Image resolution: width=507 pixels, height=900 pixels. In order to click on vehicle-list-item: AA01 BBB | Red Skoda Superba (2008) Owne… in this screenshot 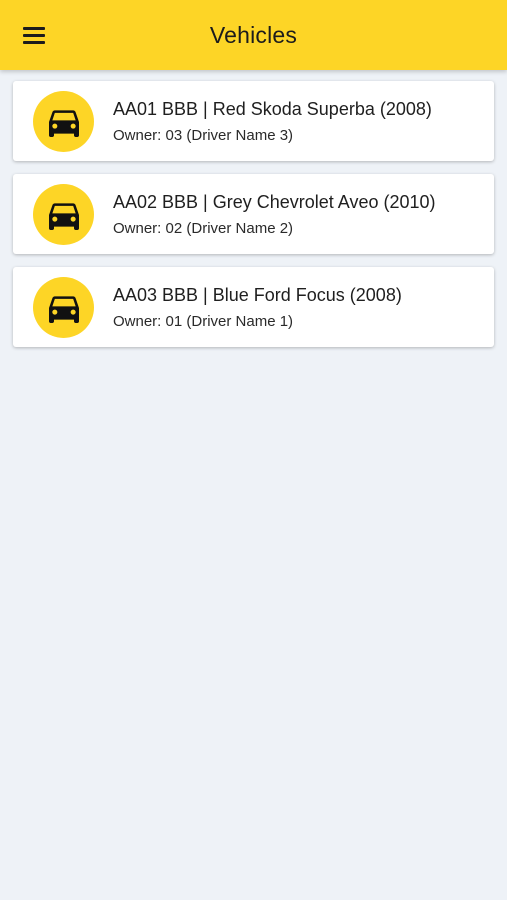, I will do `click(253, 121)`.